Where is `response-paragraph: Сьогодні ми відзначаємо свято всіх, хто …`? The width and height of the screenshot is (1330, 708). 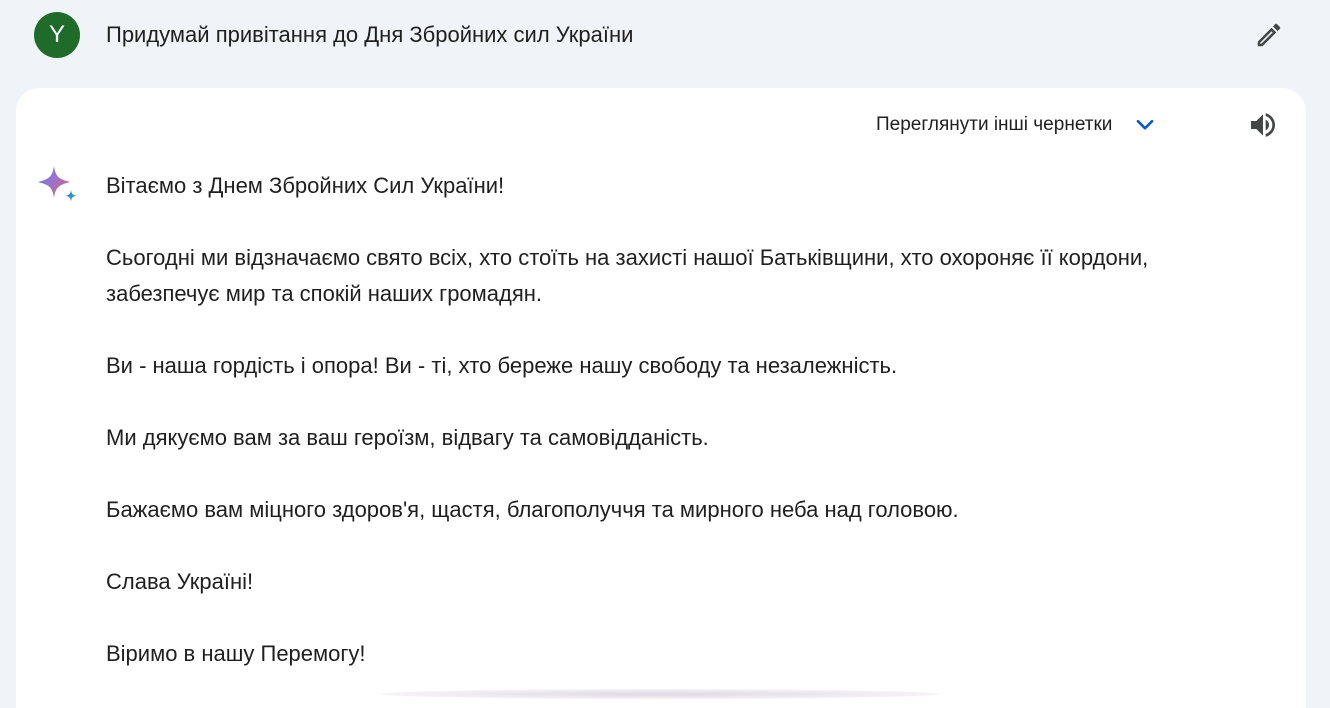 response-paragraph: Сьогодні ми відзначаємо свято всіх, хто … is located at coordinates (627, 275).